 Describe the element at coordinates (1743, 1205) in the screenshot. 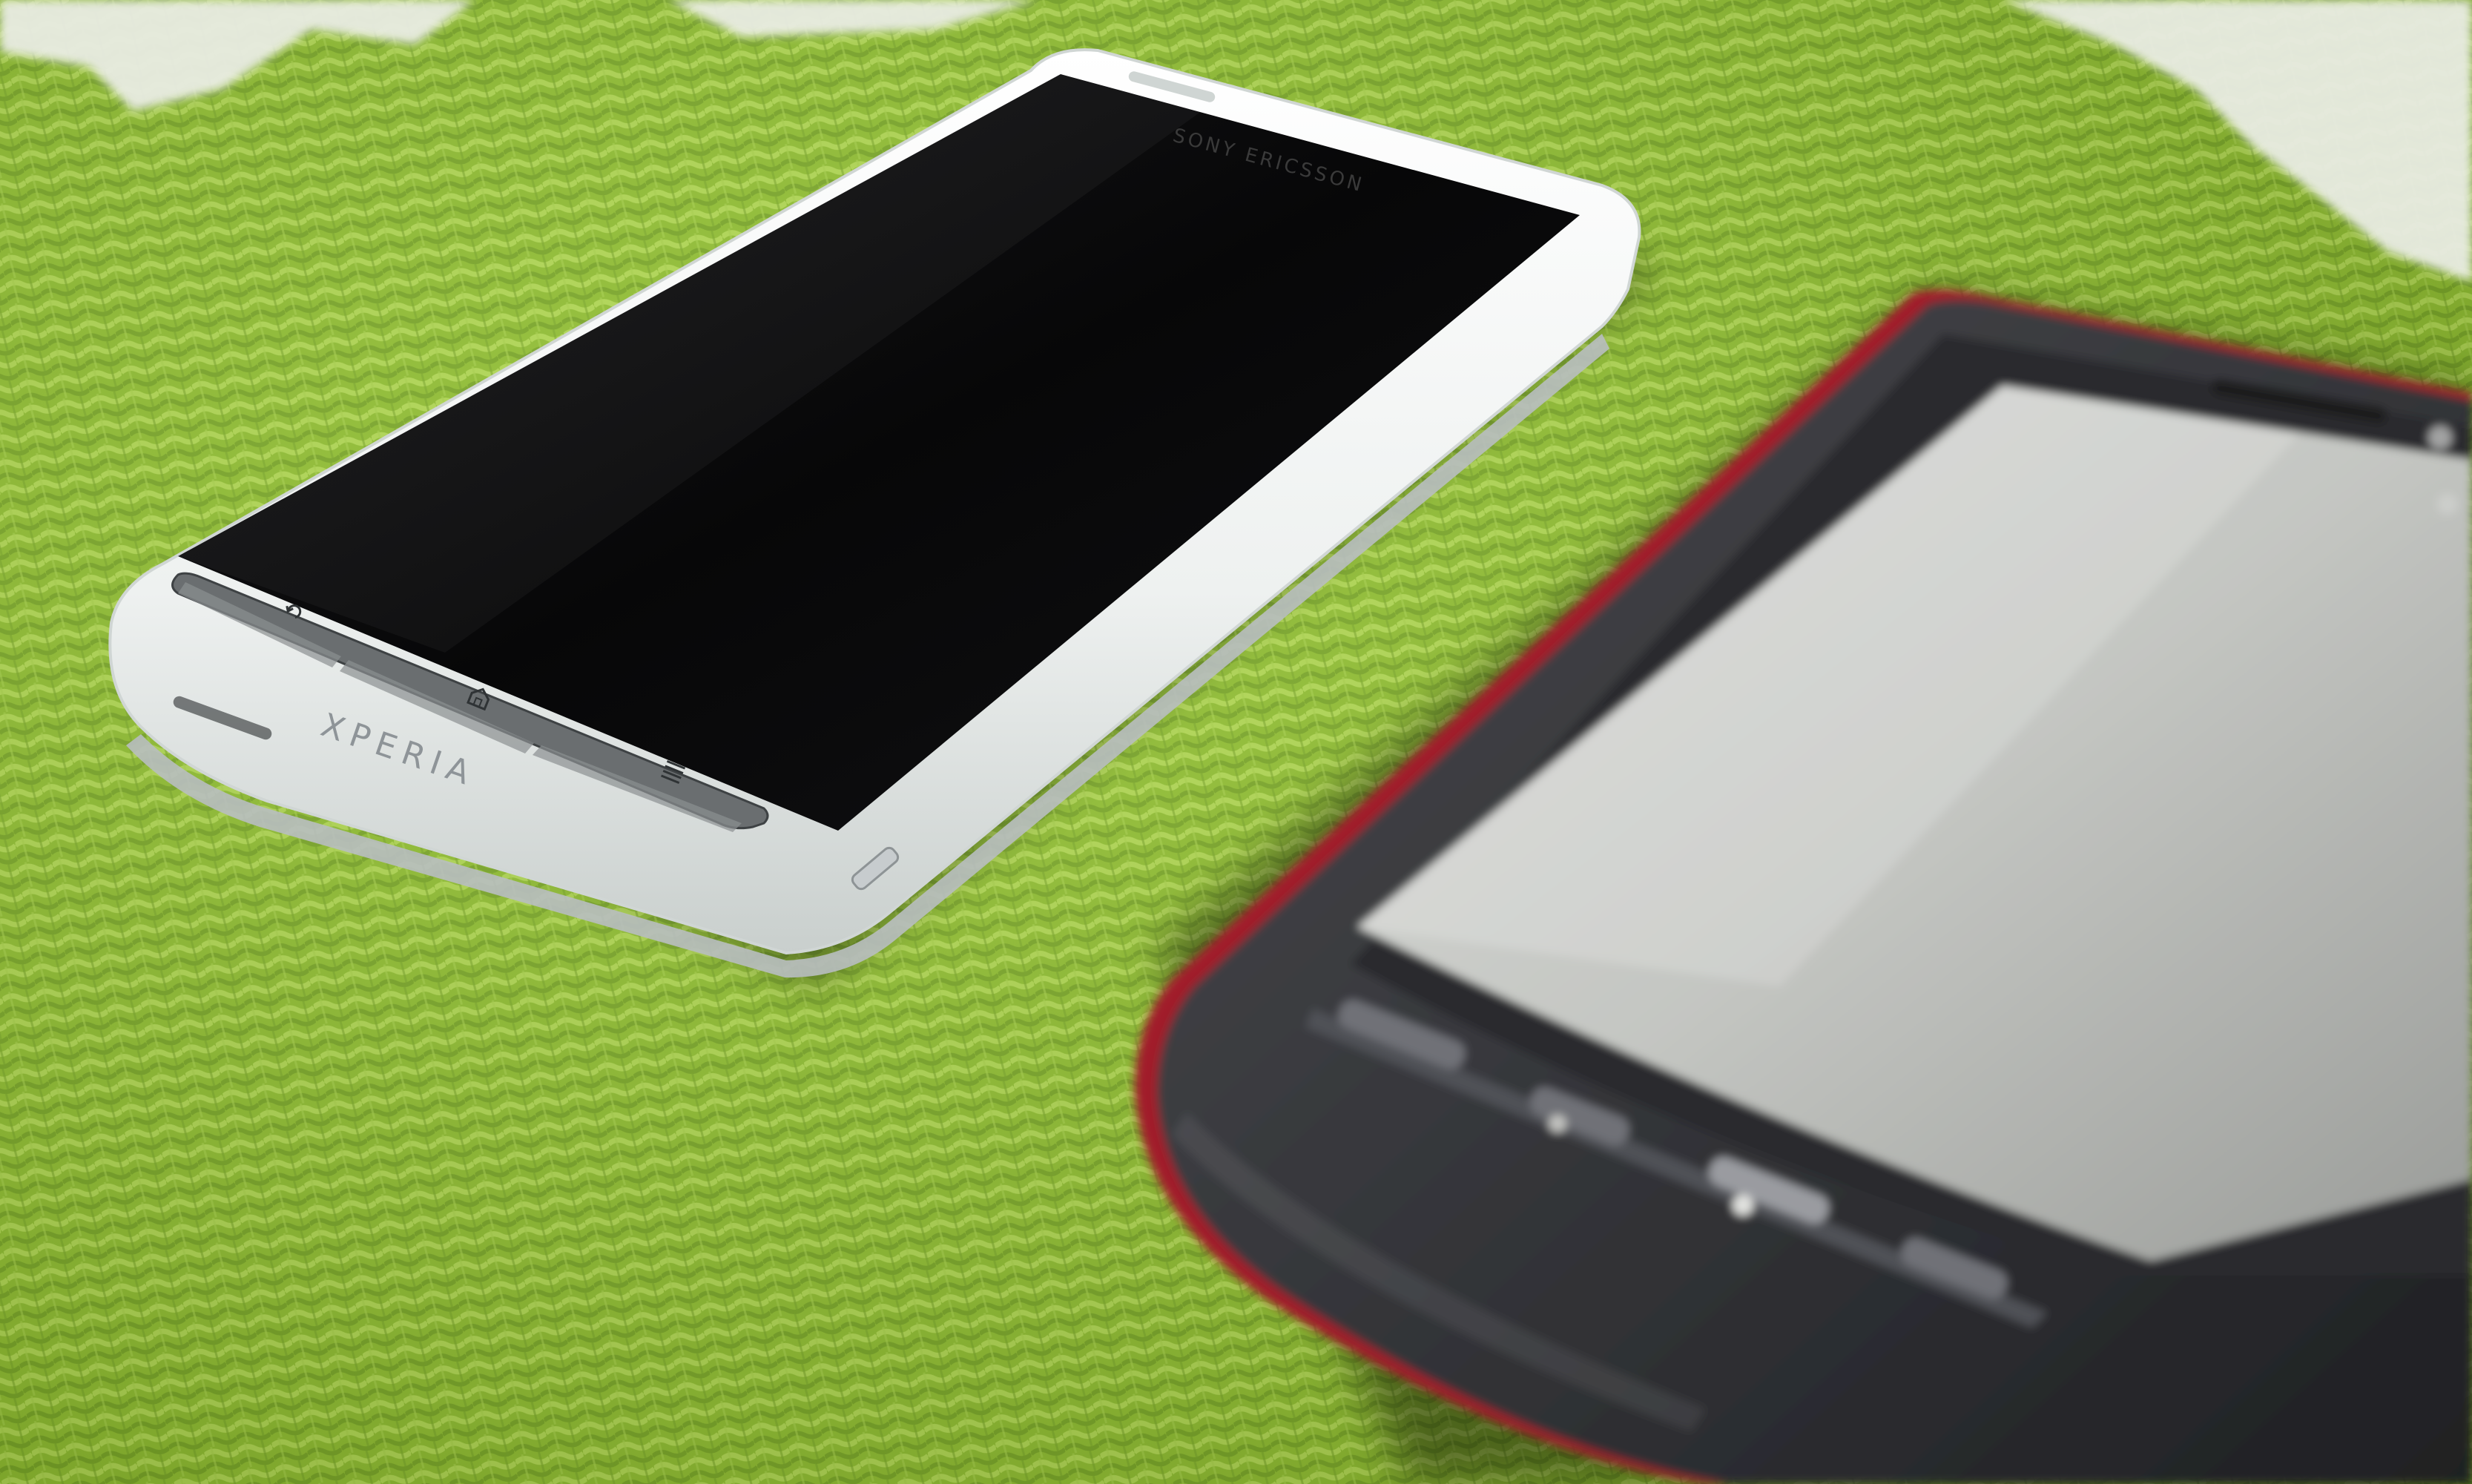

I see `right-phone-menu-icon` at that location.